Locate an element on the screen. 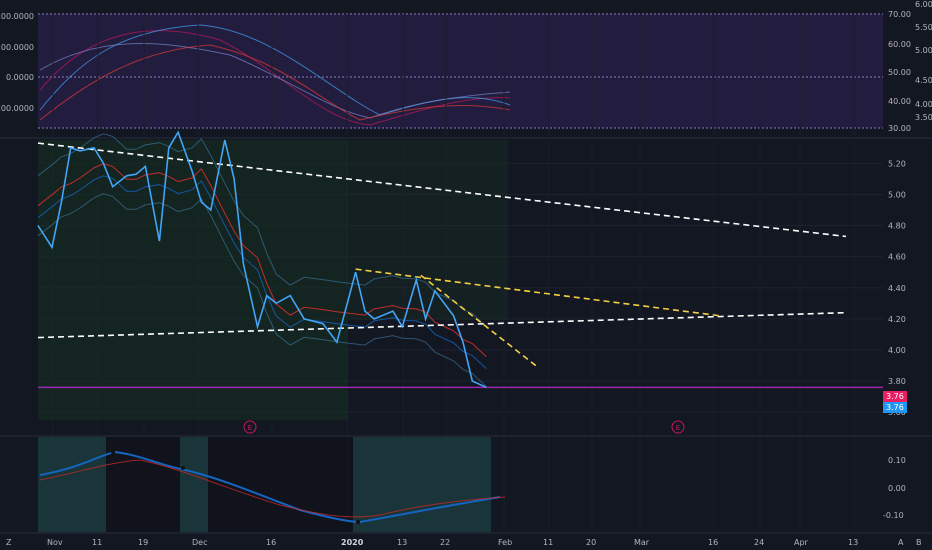 The image size is (932, 550). osc-right-tick-small: 4.50 is located at coordinates (923, 80).